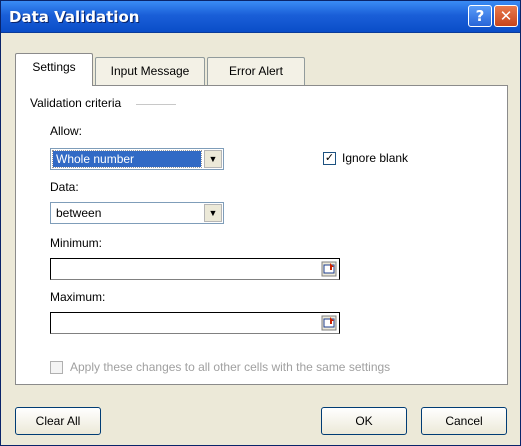 The width and height of the screenshot is (521, 446). Describe the element at coordinates (79, 213) in the screenshot. I see `data-selected-value: between` at that location.